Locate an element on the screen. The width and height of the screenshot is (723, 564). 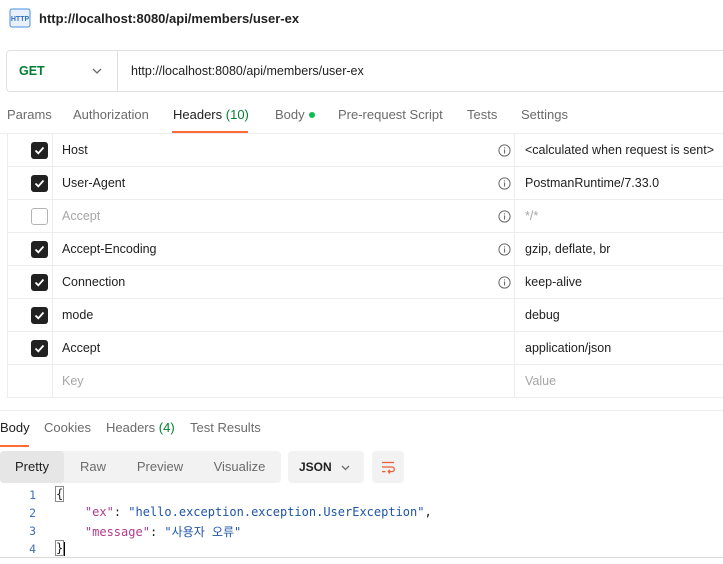
tab-tests: Tests is located at coordinates (482, 114).